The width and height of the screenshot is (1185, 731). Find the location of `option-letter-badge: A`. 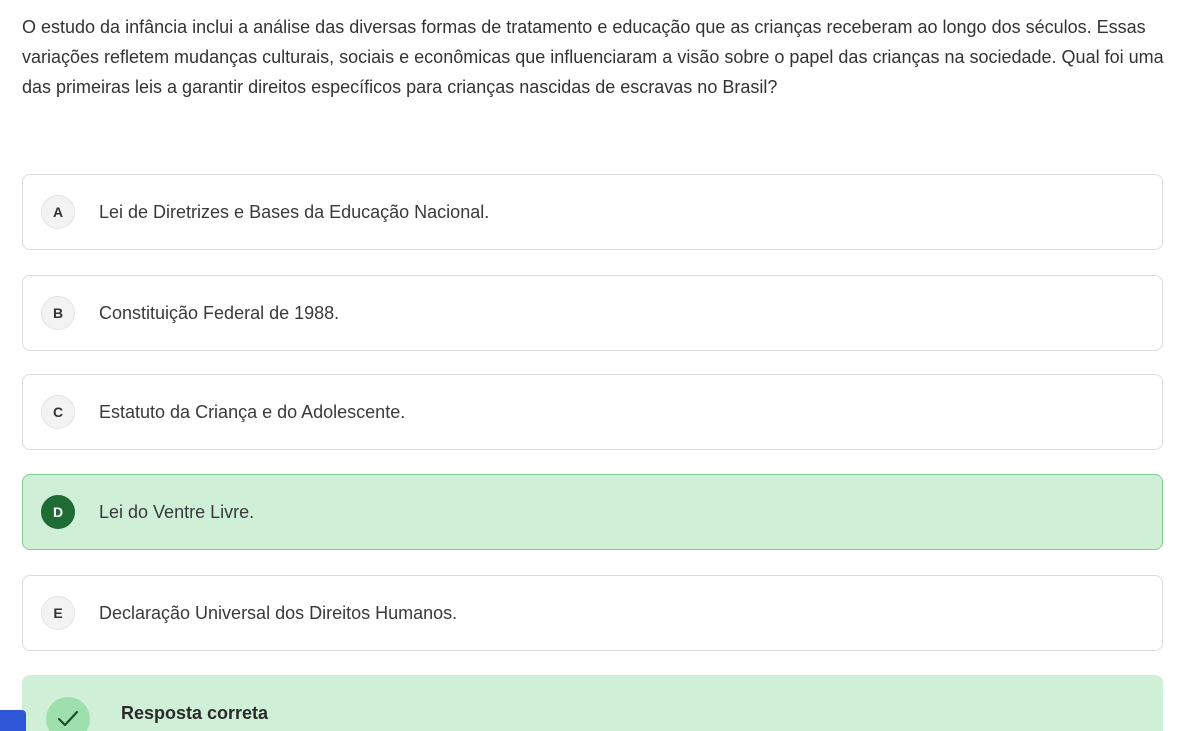

option-letter-badge: A is located at coordinates (58, 212).